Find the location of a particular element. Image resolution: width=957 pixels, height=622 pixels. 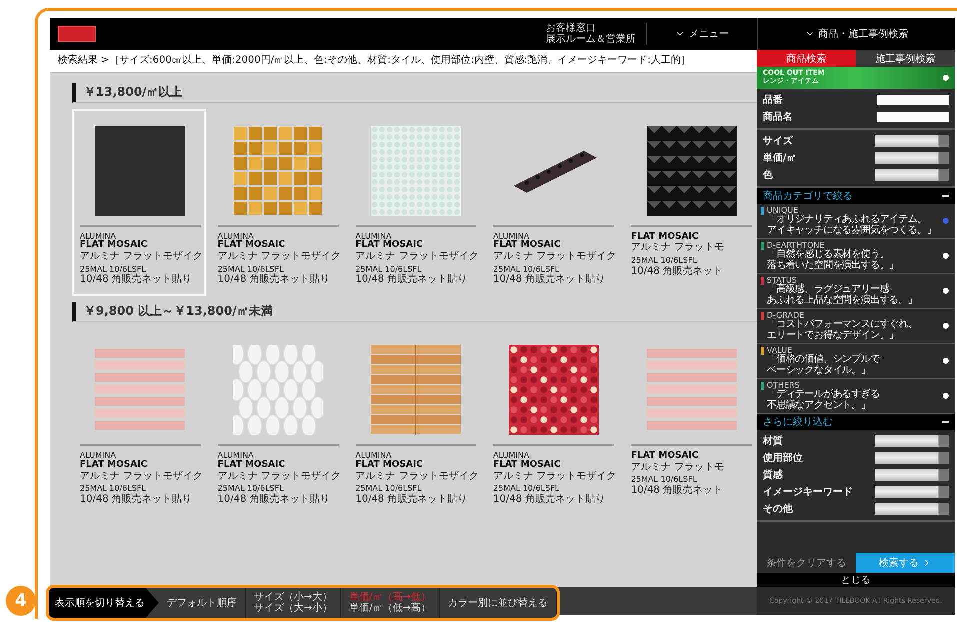

field-label: その他 is located at coordinates (778, 509).